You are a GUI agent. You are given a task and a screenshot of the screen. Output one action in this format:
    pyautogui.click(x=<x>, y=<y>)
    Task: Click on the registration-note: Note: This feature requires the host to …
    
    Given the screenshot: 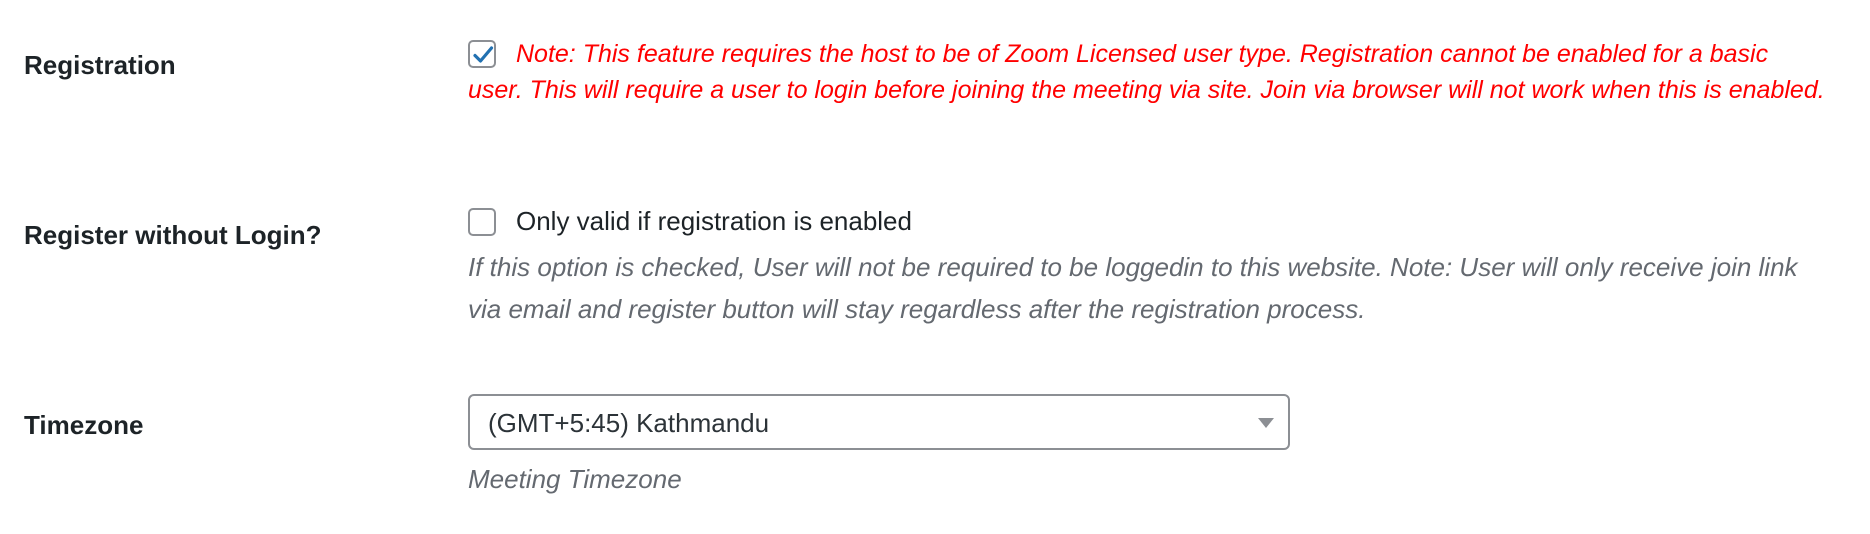 What is the action you would take?
    pyautogui.click(x=1146, y=72)
    